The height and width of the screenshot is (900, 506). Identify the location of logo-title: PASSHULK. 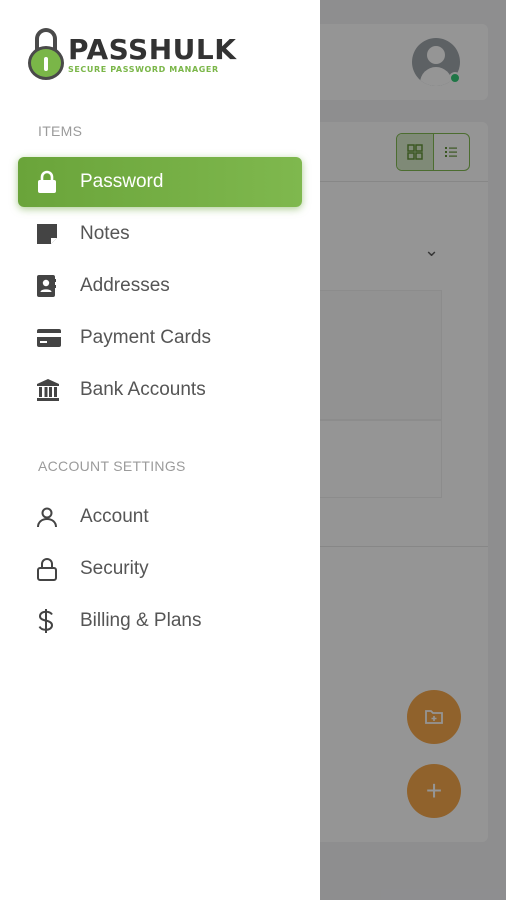
(152, 49).